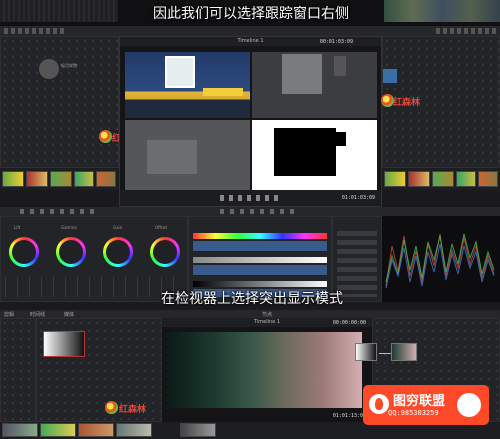 This screenshot has height=439, width=500. What do you see at coordinates (111, 407) in the screenshot?
I see `tree-icon-bottom` at bounding box center [111, 407].